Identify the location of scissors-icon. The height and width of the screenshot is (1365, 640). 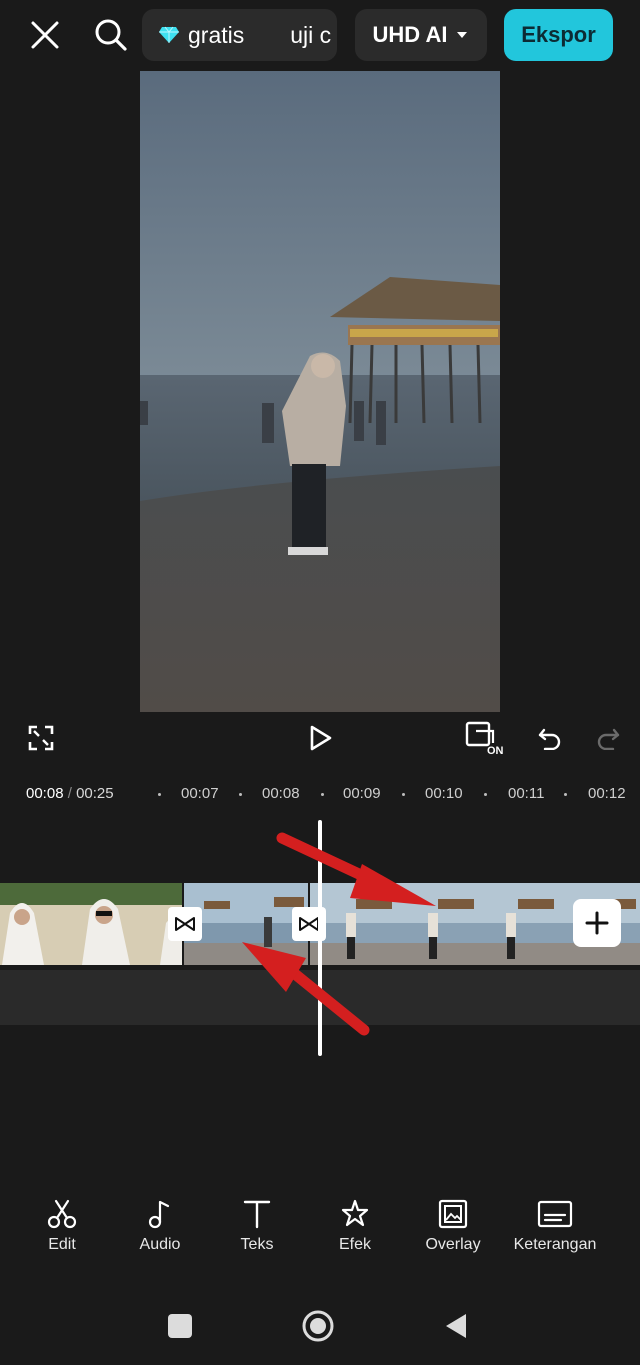
(62, 1214).